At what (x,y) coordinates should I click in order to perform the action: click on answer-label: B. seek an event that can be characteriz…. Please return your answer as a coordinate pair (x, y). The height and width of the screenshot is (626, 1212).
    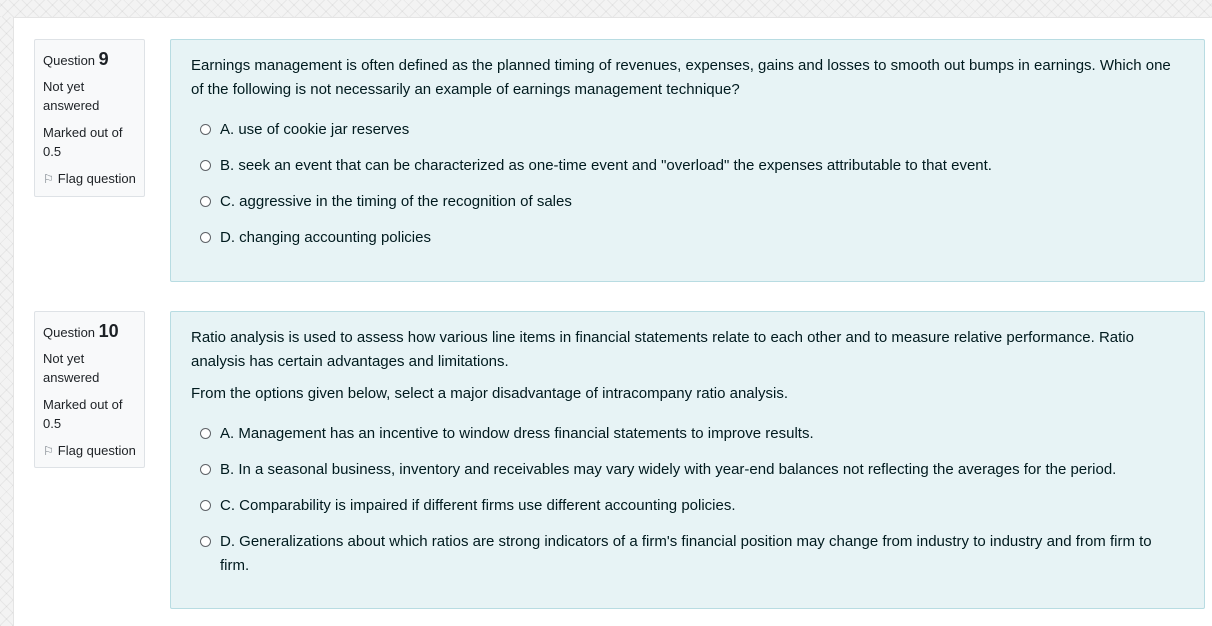
    Looking at the image, I should click on (606, 165).